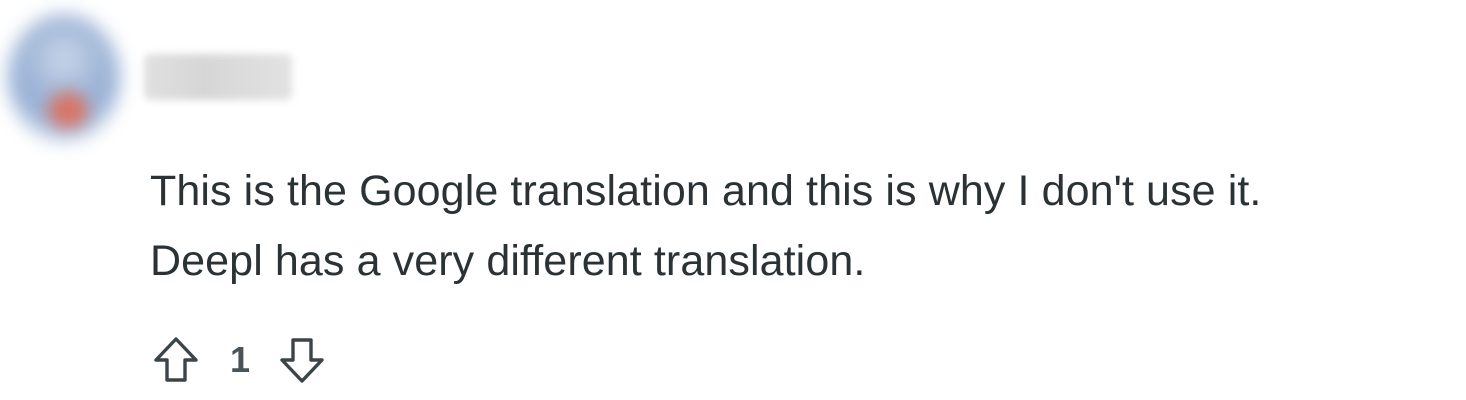 The image size is (1466, 400). I want to click on arrow-down-outline-icon, so click(302, 360).